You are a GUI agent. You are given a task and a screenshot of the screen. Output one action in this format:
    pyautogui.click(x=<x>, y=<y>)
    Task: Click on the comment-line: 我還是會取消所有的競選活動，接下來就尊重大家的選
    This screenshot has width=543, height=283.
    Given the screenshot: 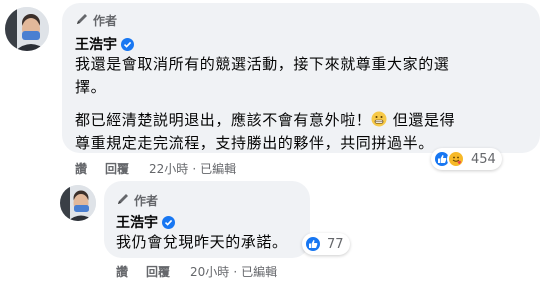 What is the action you would take?
    pyautogui.click(x=262, y=64)
    